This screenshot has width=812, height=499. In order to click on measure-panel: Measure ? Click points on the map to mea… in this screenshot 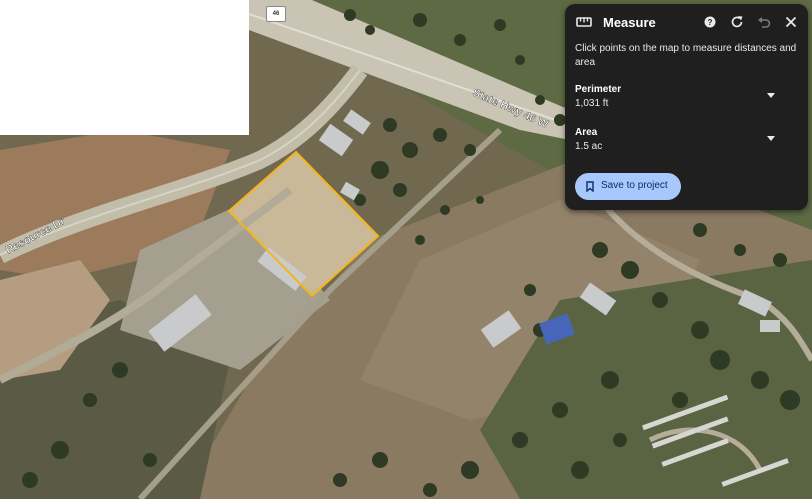, I will do `click(686, 107)`.